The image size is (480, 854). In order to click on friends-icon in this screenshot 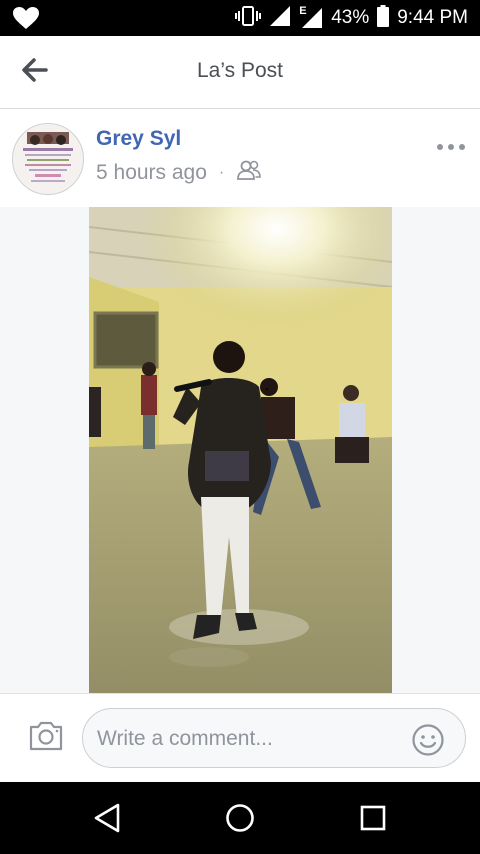, I will do `click(249, 173)`.